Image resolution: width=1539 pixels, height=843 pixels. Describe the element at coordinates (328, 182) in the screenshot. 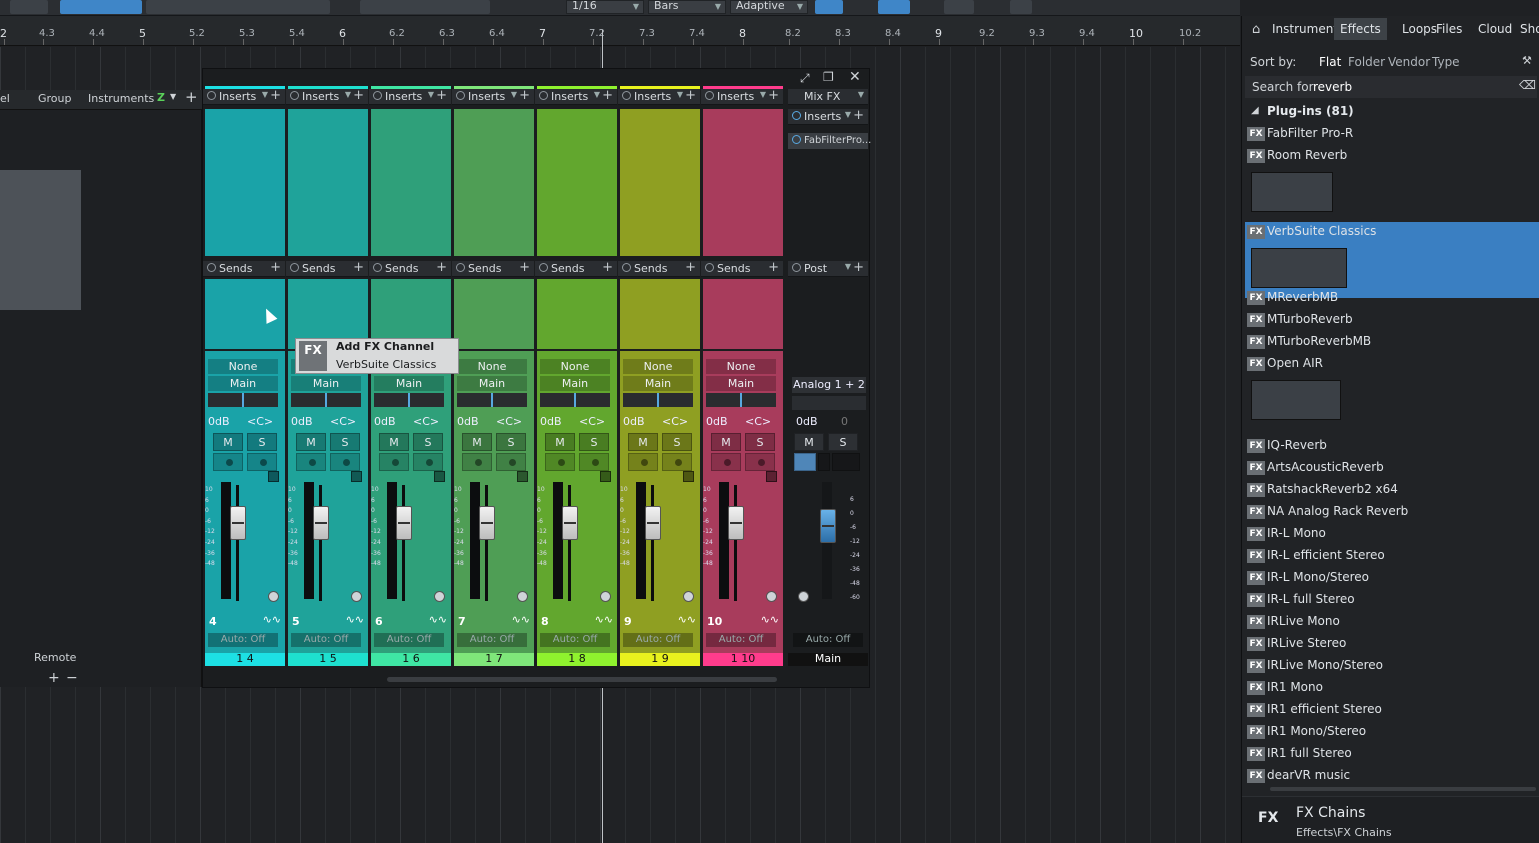

I see `inserts-area` at that location.